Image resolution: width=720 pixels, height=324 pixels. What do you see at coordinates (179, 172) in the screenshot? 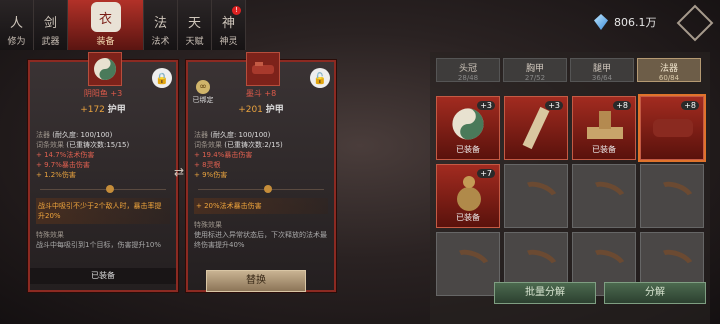
I see `compare-arrows-icon: ⇄` at bounding box center [179, 172].